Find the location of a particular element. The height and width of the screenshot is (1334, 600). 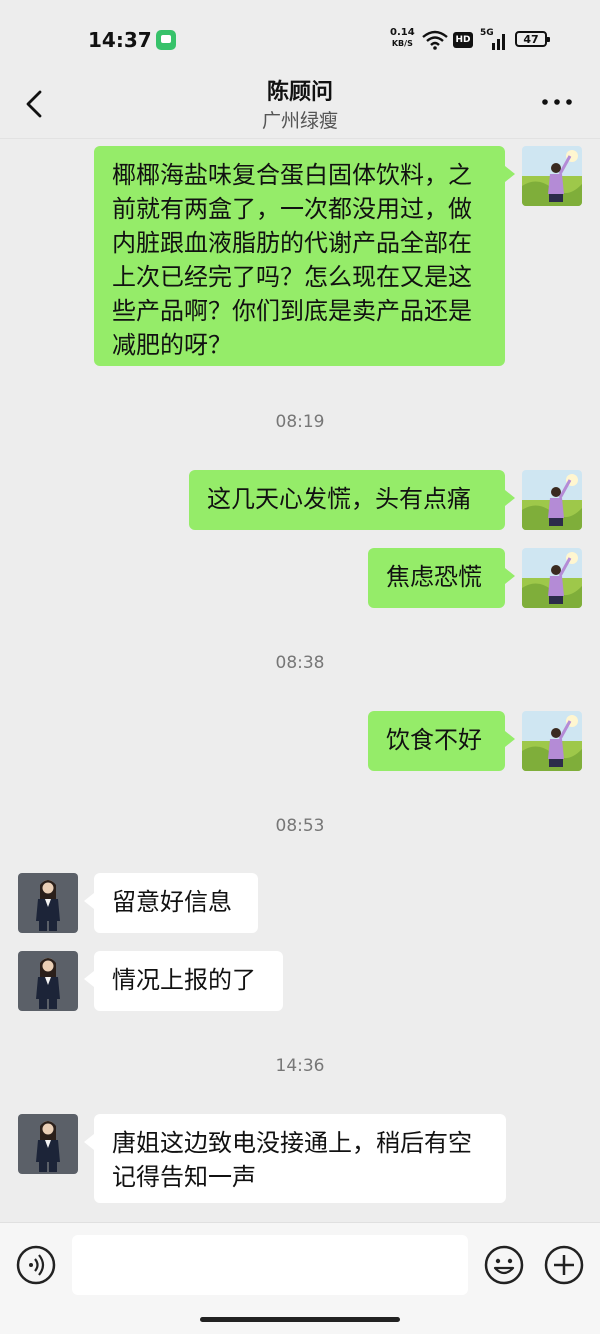

message-bubble-received: 留意好信息 is located at coordinates (171, 903).